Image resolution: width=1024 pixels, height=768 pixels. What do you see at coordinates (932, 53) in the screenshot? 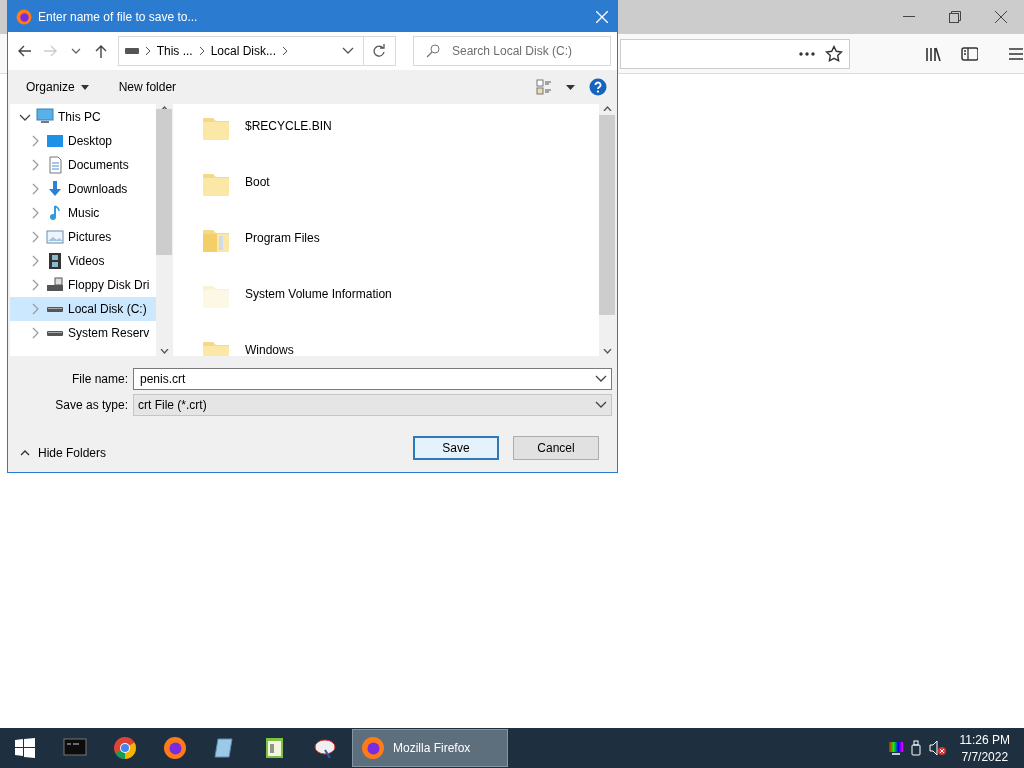
I see `library-icon` at bounding box center [932, 53].